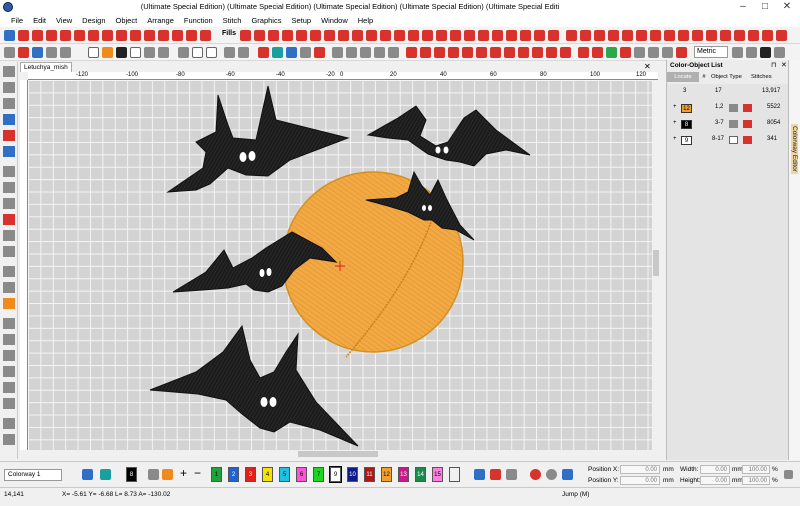 The image size is (800, 506). Describe the element at coordinates (9, 87) in the screenshot. I see `tool-node-icon` at that location.